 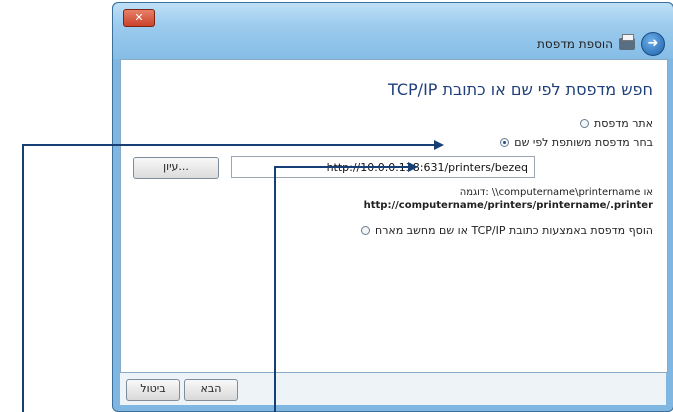 I want to click on option-find-printer: אתר מדפסת, so click(x=616, y=123).